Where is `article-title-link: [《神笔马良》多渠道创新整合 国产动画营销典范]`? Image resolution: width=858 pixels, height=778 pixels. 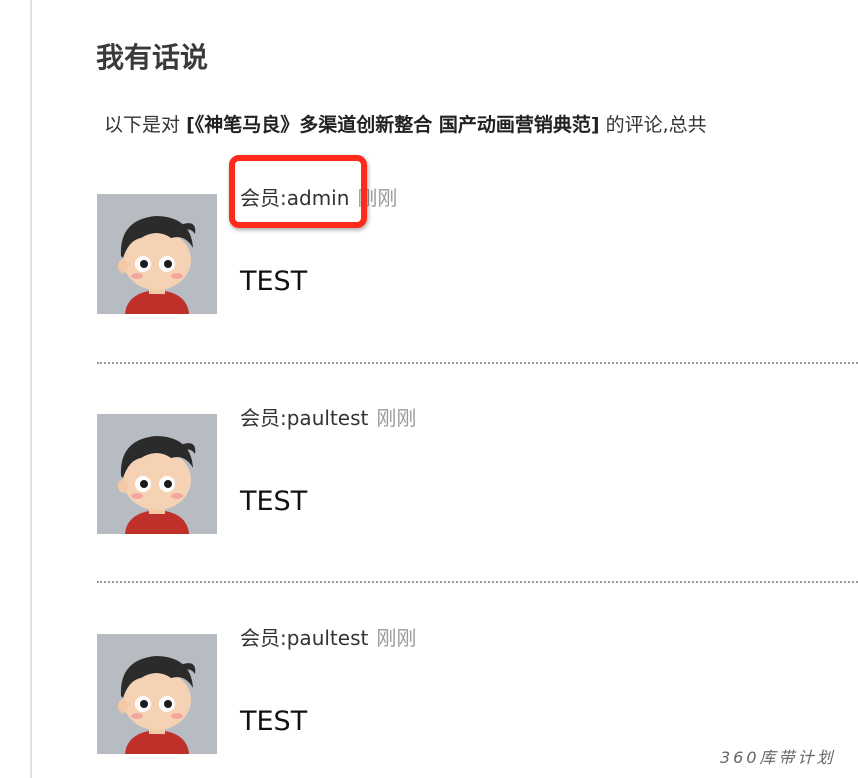
article-title-link: [《神笔马良》多渠道创新整合 国产动画营销典范] is located at coordinates (392, 125).